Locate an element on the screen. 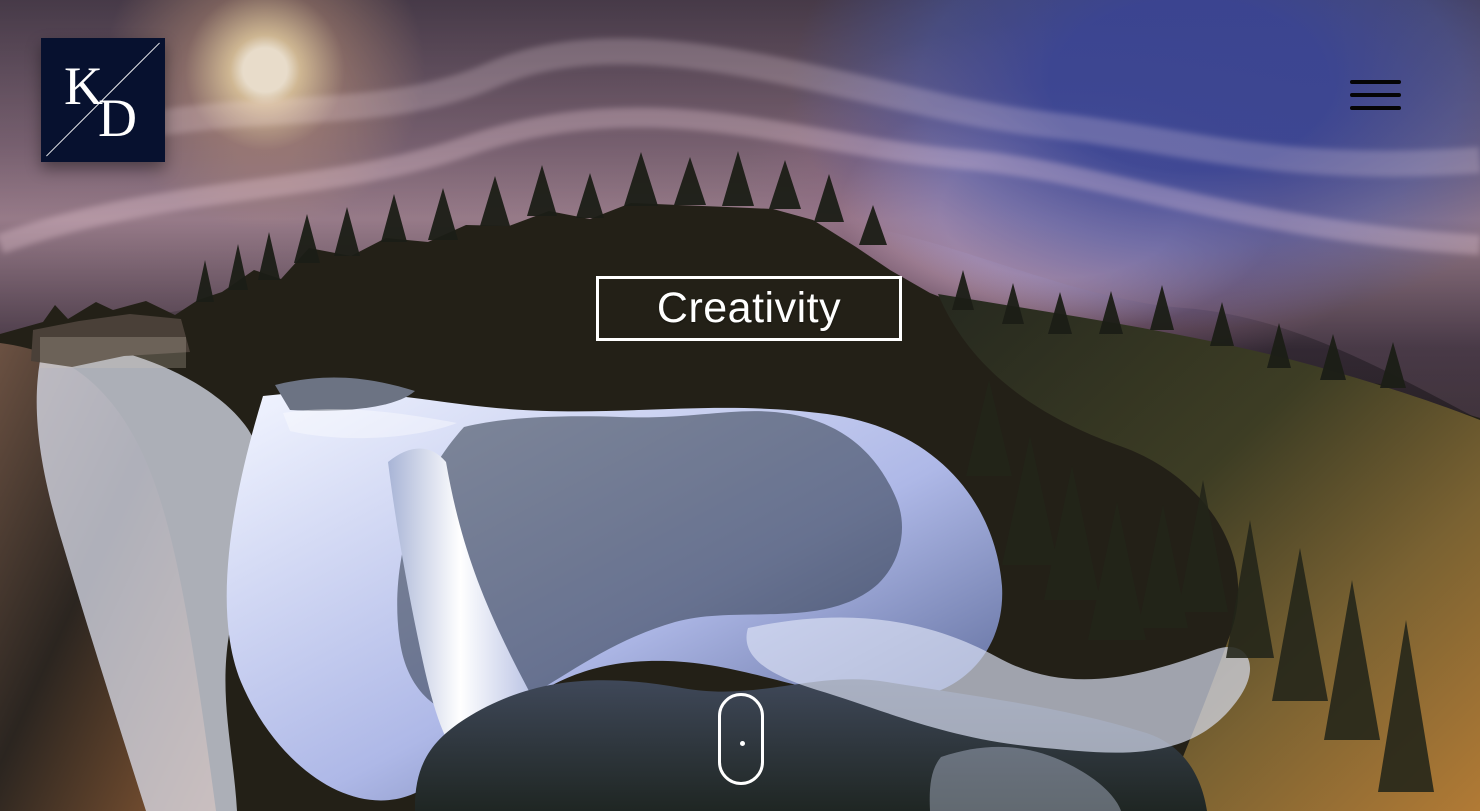  hero-headline-frame: Creativity is located at coordinates (749, 308).